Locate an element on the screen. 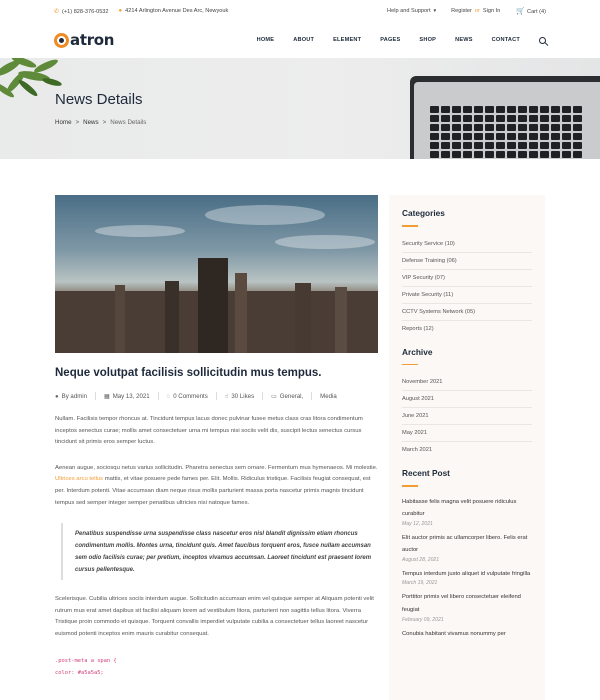  meta-comments: ◌ 0 Comments is located at coordinates (187, 396).